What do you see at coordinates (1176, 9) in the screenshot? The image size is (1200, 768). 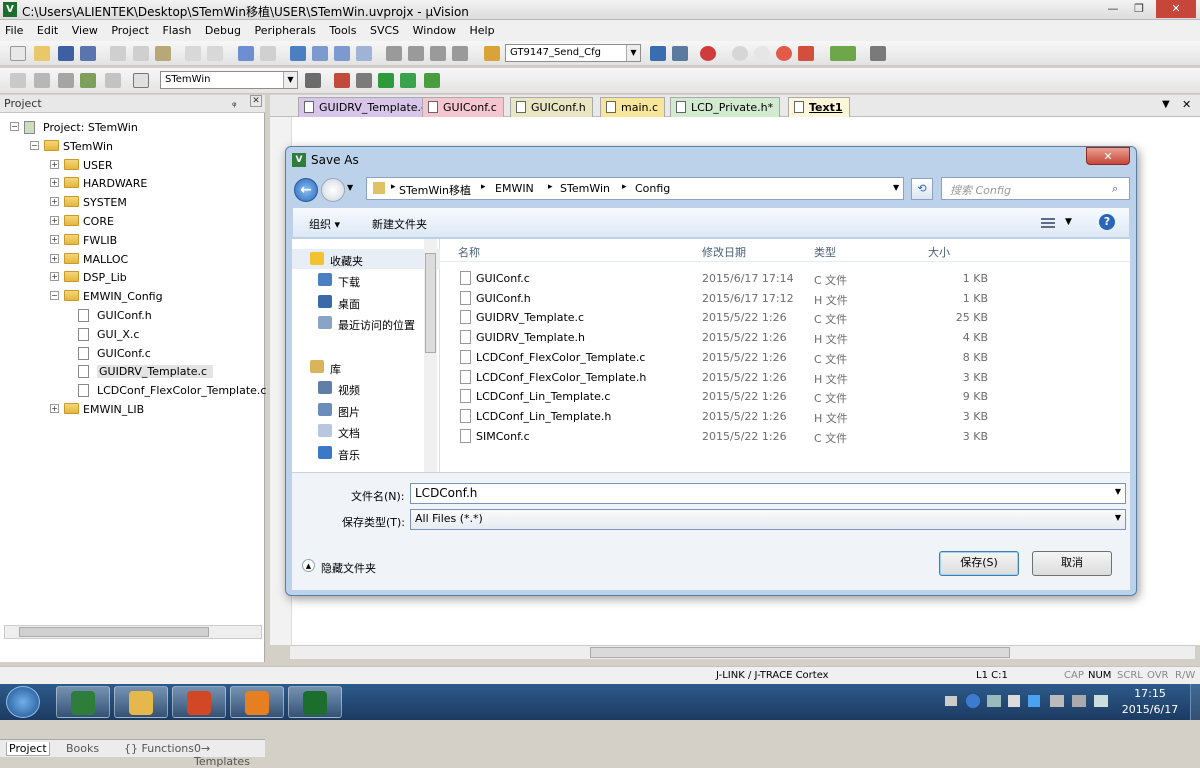 I see `close-button: ✕` at bounding box center [1176, 9].